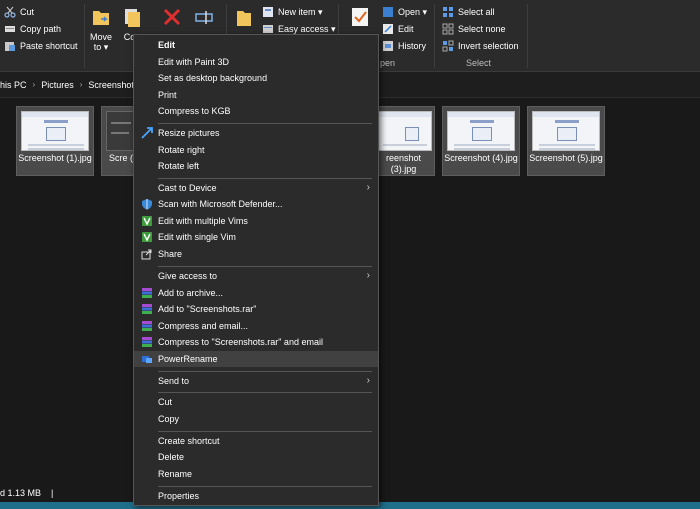 This screenshot has width=700, height=509. What do you see at coordinates (406, 29) in the screenshot?
I see `edit-label: Edit` at bounding box center [406, 29].